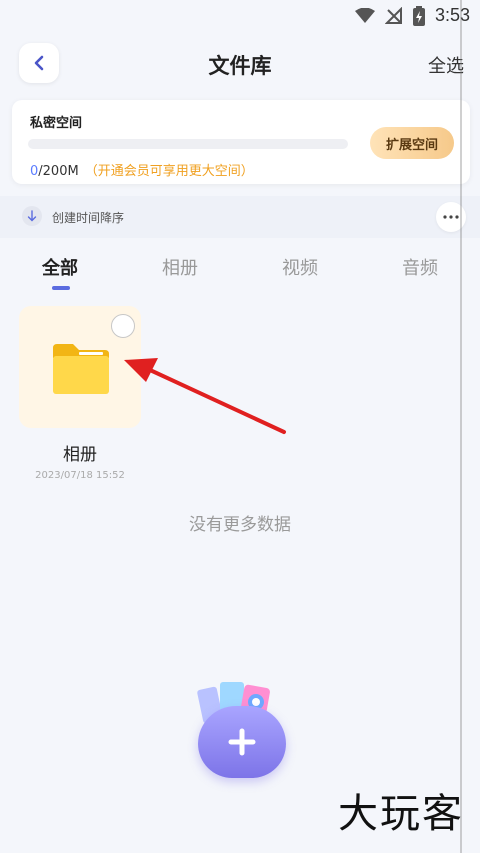  What do you see at coordinates (240, 525) in the screenshot?
I see `empty-text: 没有更多数据` at bounding box center [240, 525].